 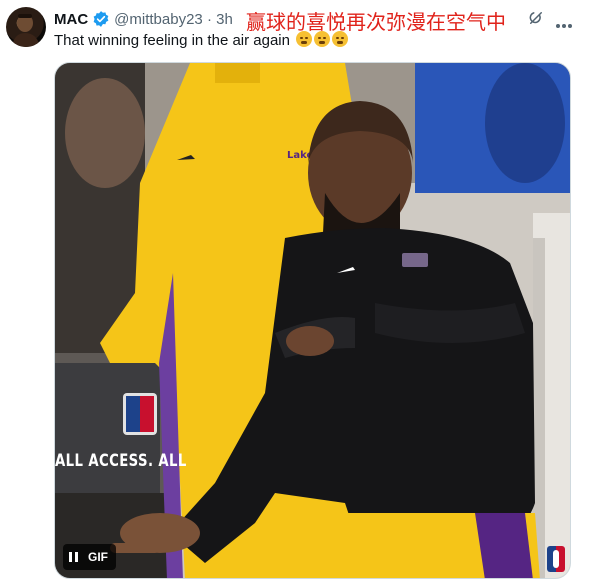 I want to click on arena-ad-text: ALL ACCESS. ALL, so click(x=121, y=461).